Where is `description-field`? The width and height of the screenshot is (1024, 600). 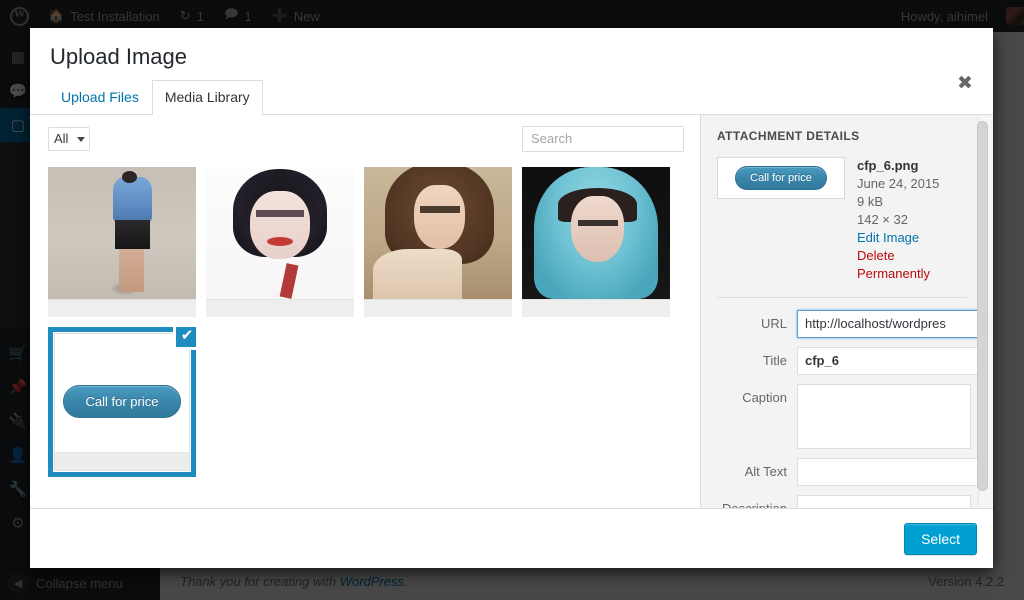 description-field is located at coordinates (884, 501).